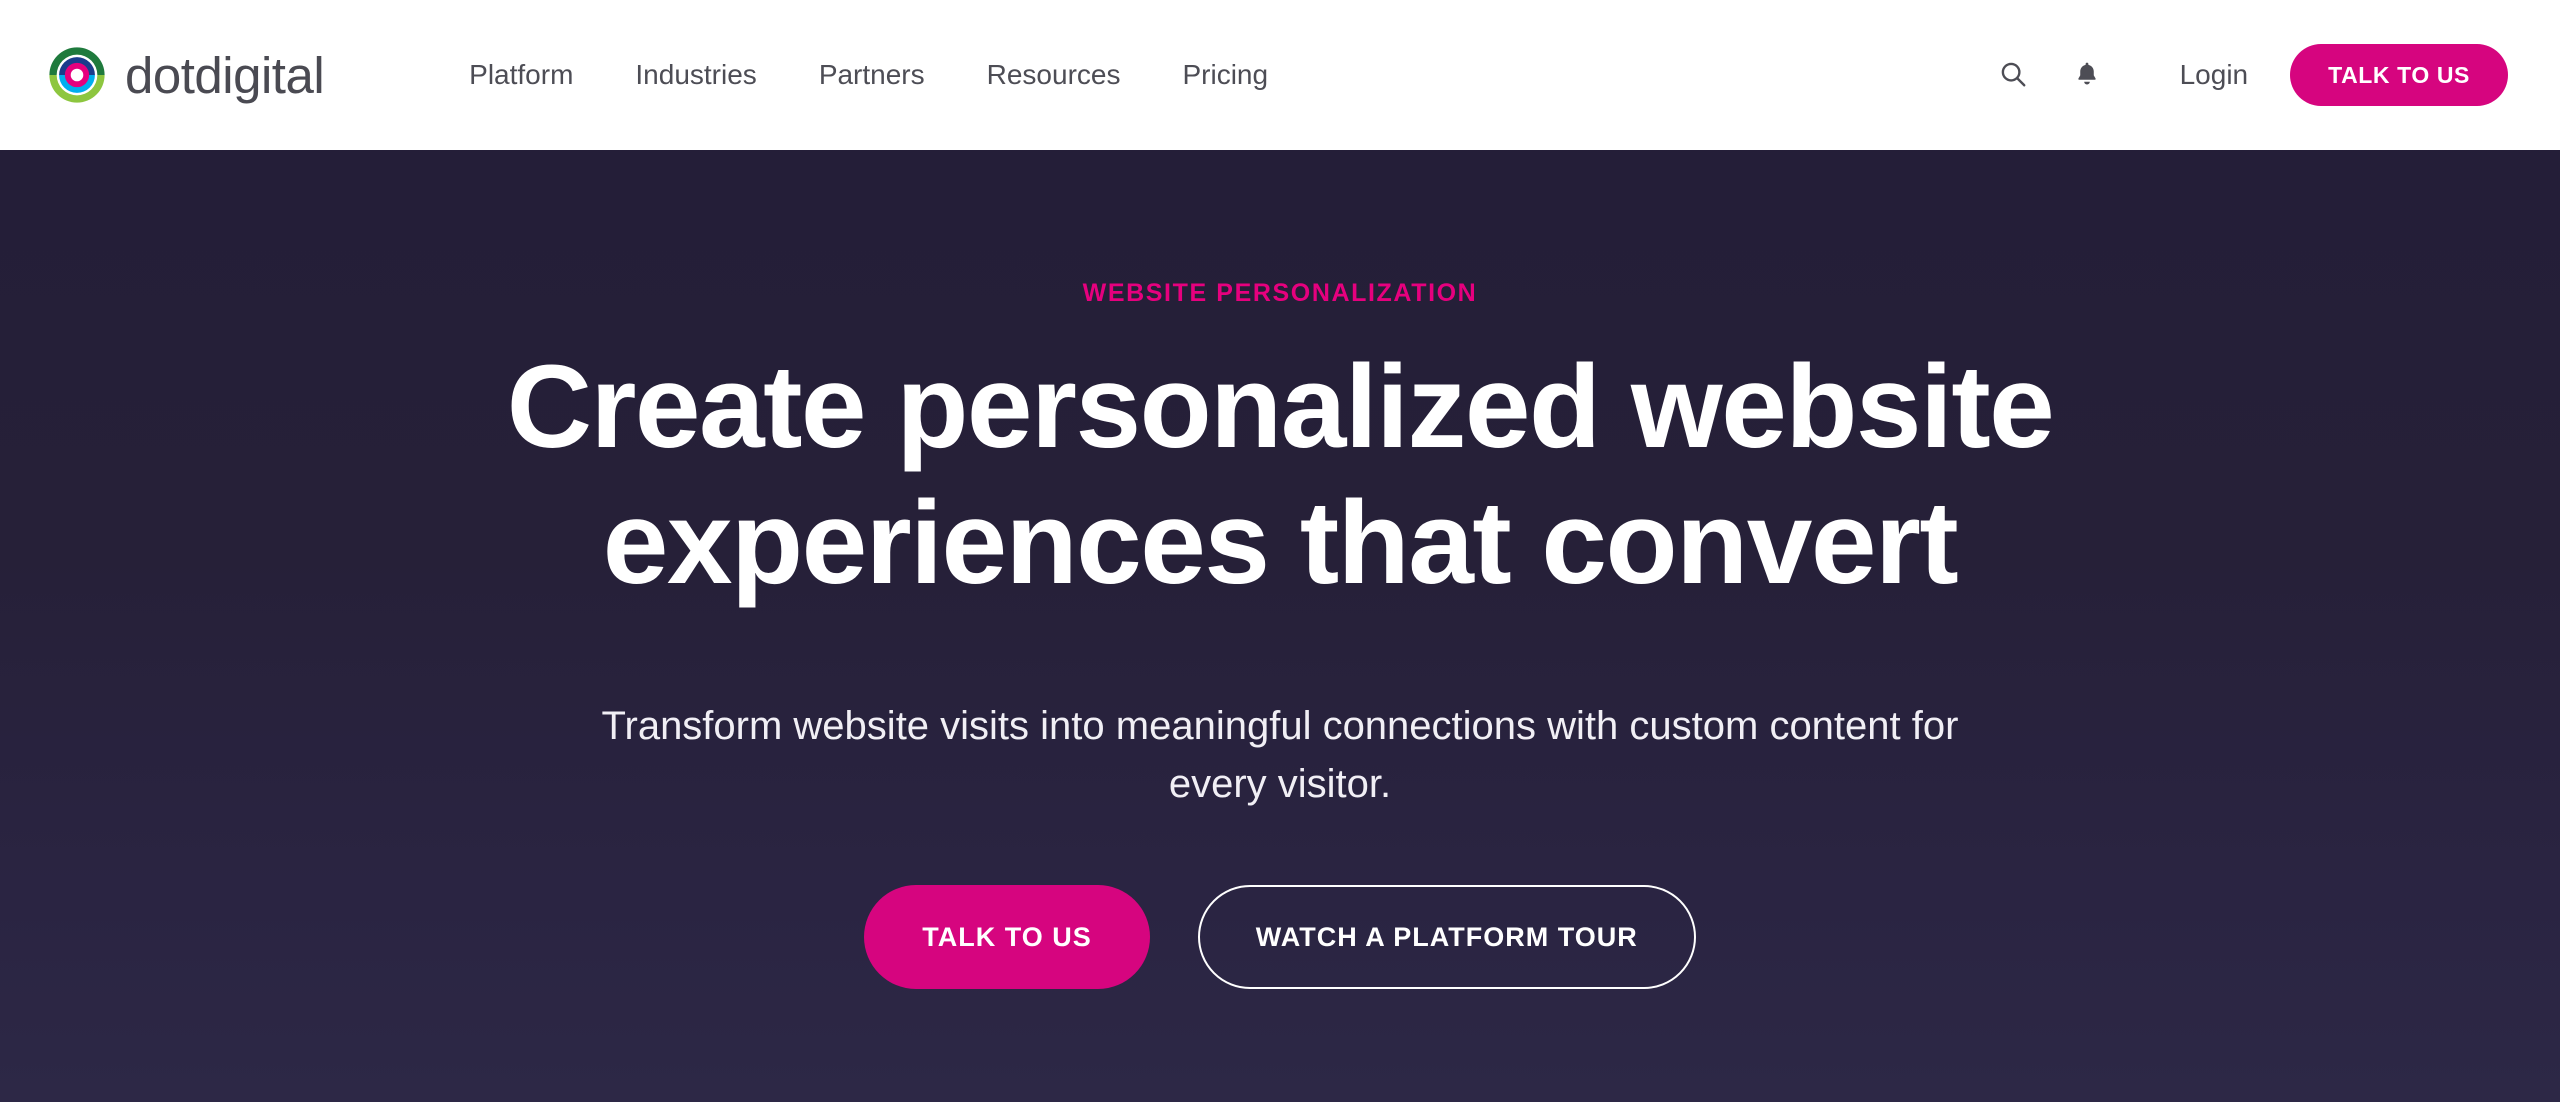 This screenshot has height=1102, width=2560. I want to click on dotdigital-target-logo-icon, so click(77, 75).